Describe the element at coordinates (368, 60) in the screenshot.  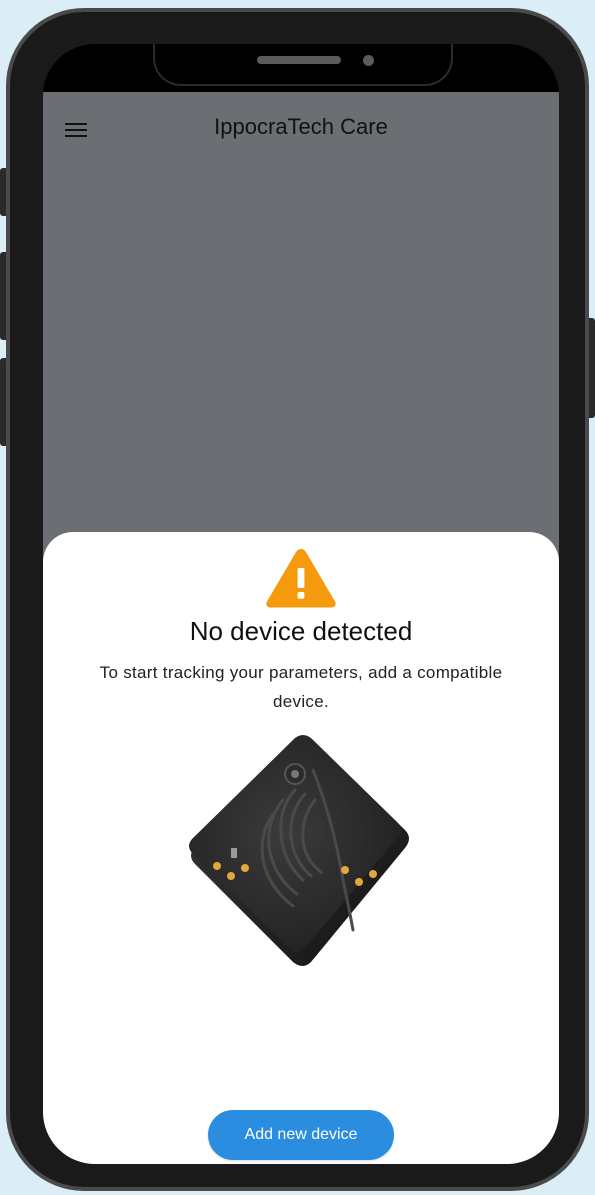
I see `front-camera` at that location.